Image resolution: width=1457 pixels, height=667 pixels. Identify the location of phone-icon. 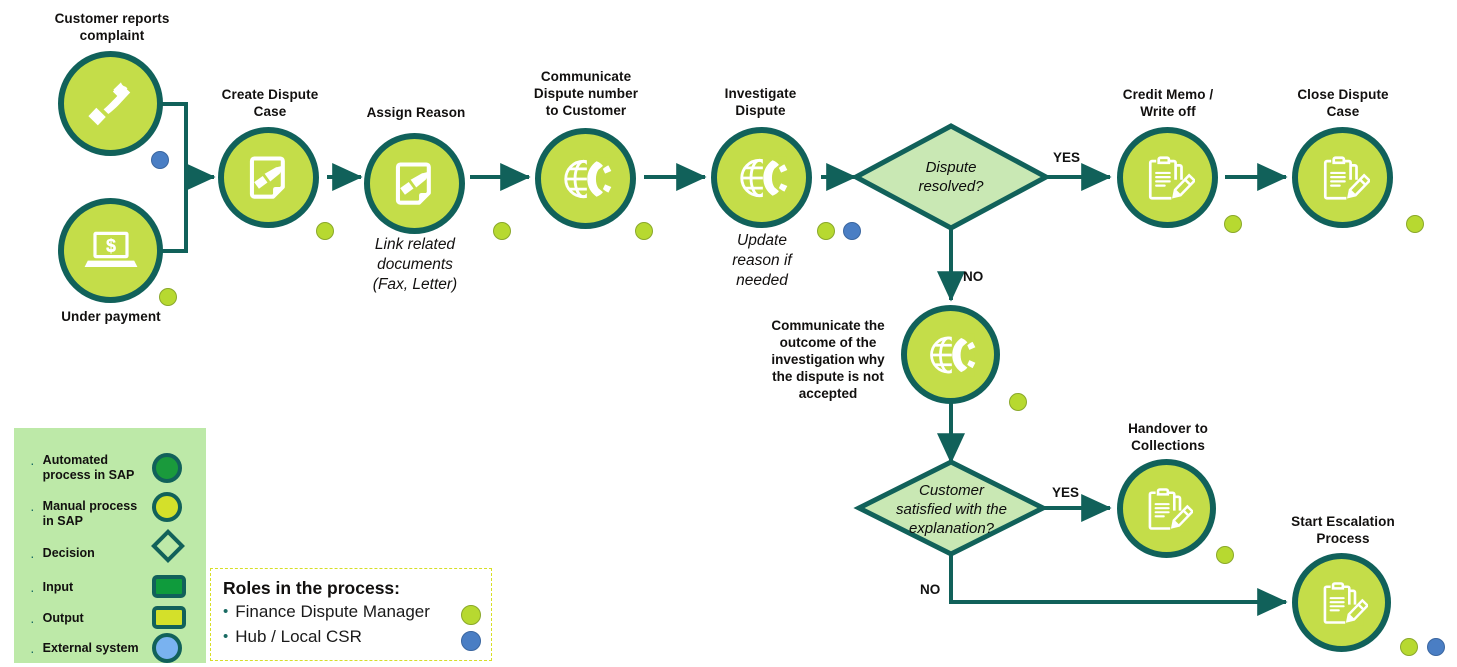
(108, 103).